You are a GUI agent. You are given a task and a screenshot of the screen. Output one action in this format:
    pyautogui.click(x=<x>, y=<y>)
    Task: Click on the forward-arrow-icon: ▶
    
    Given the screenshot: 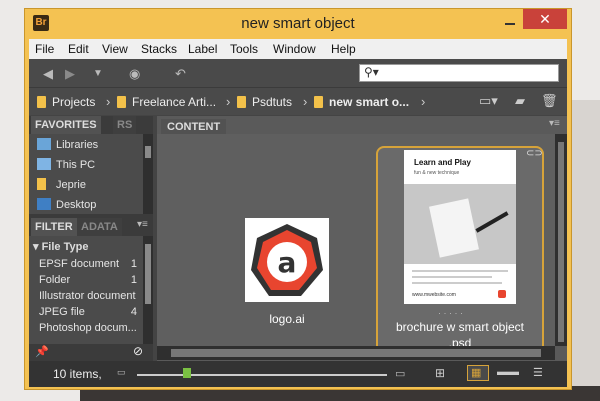 What is the action you would take?
    pyautogui.click(x=70, y=74)
    